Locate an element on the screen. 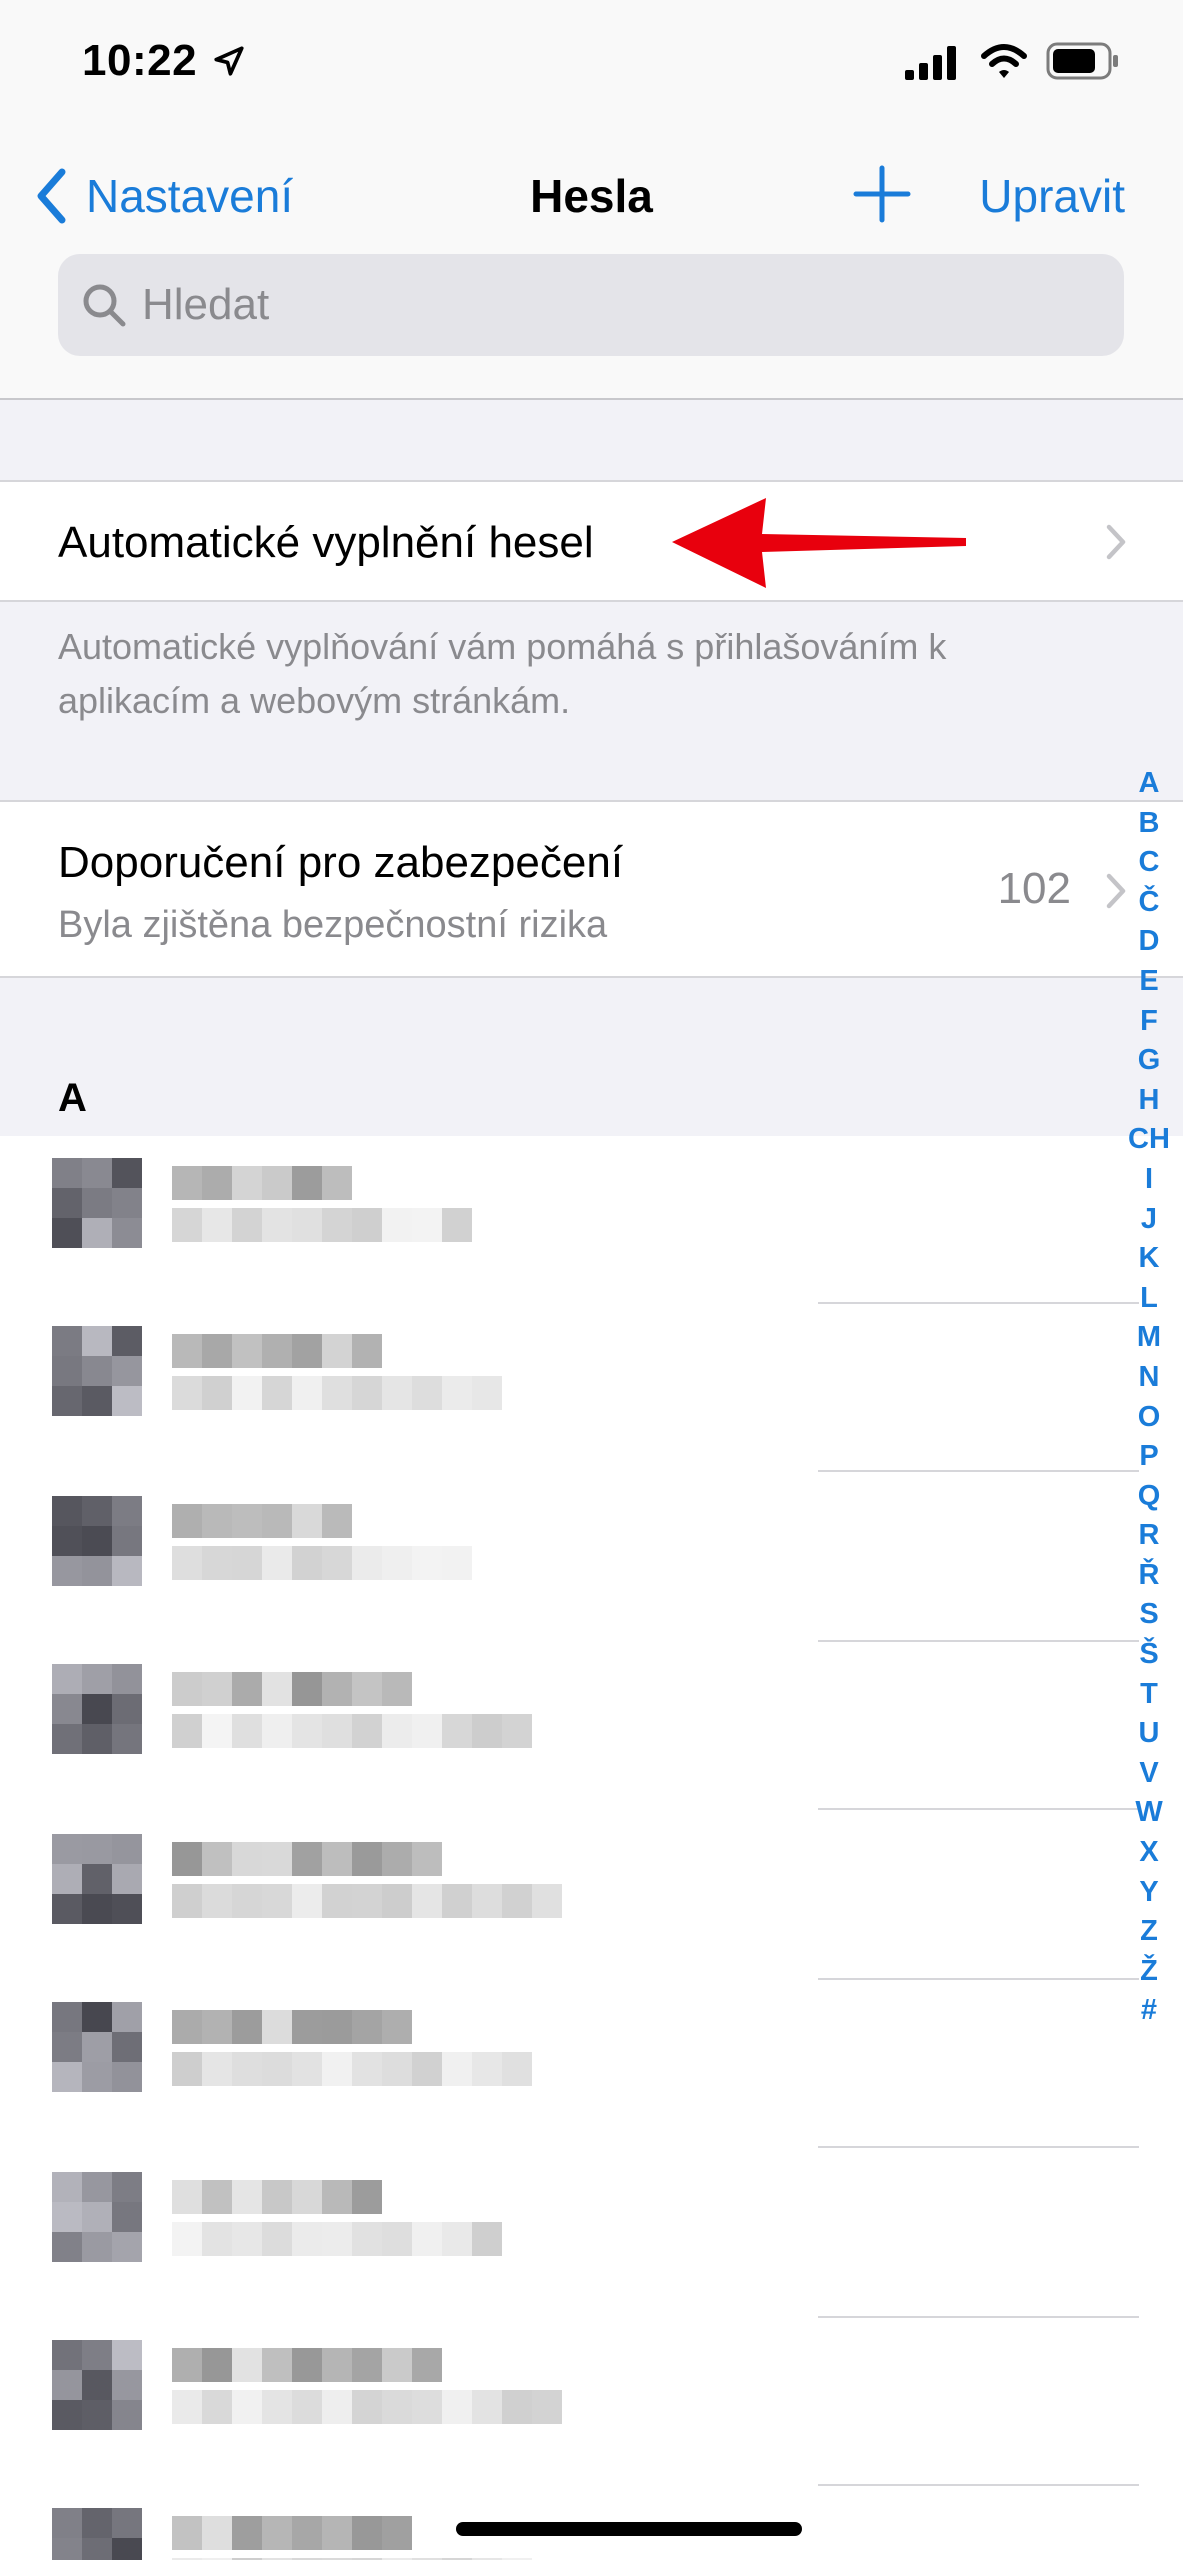 The image size is (1183, 2560). index-letter: H is located at coordinates (1149, 1101).